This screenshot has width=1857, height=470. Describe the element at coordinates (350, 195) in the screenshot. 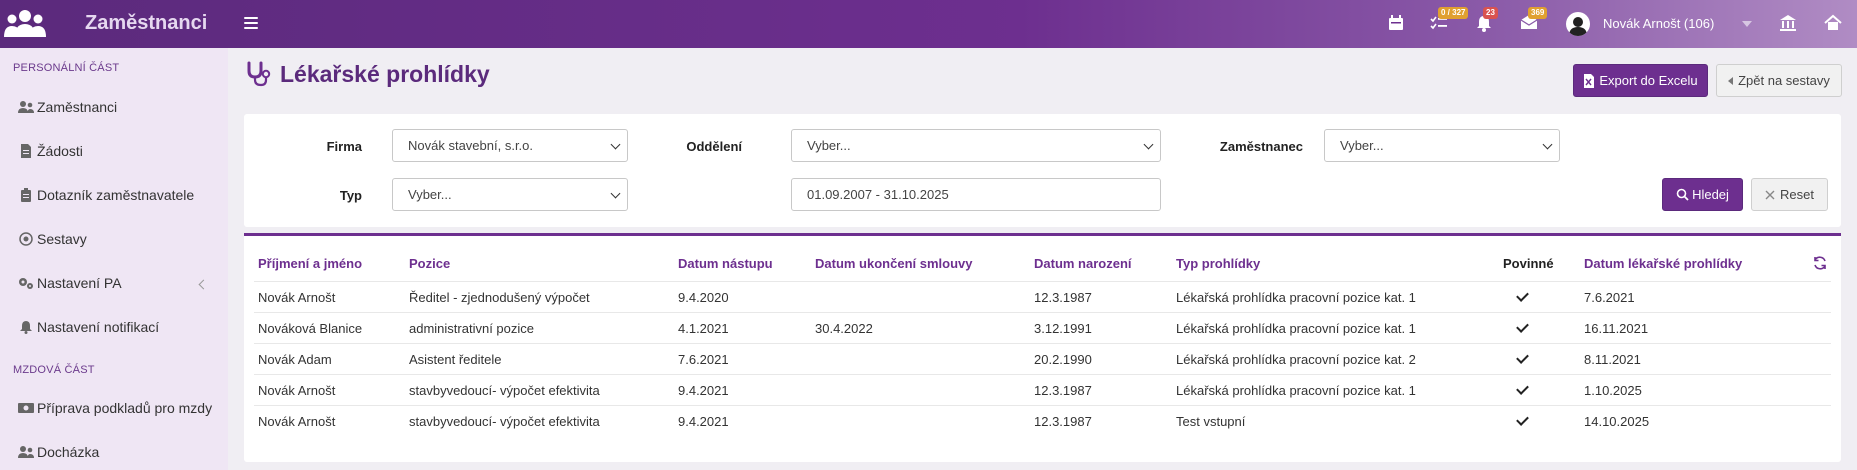

I see `typ-label: Typ` at that location.